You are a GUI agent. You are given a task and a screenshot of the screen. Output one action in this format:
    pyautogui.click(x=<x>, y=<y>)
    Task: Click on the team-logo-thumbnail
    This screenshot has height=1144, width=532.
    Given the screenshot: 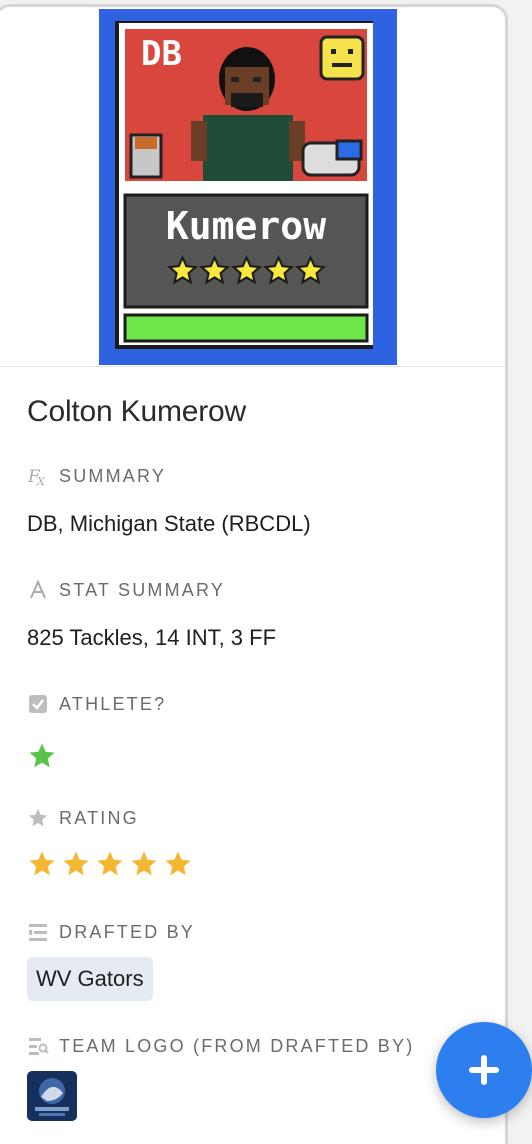 What is the action you would take?
    pyautogui.click(x=52, y=1096)
    